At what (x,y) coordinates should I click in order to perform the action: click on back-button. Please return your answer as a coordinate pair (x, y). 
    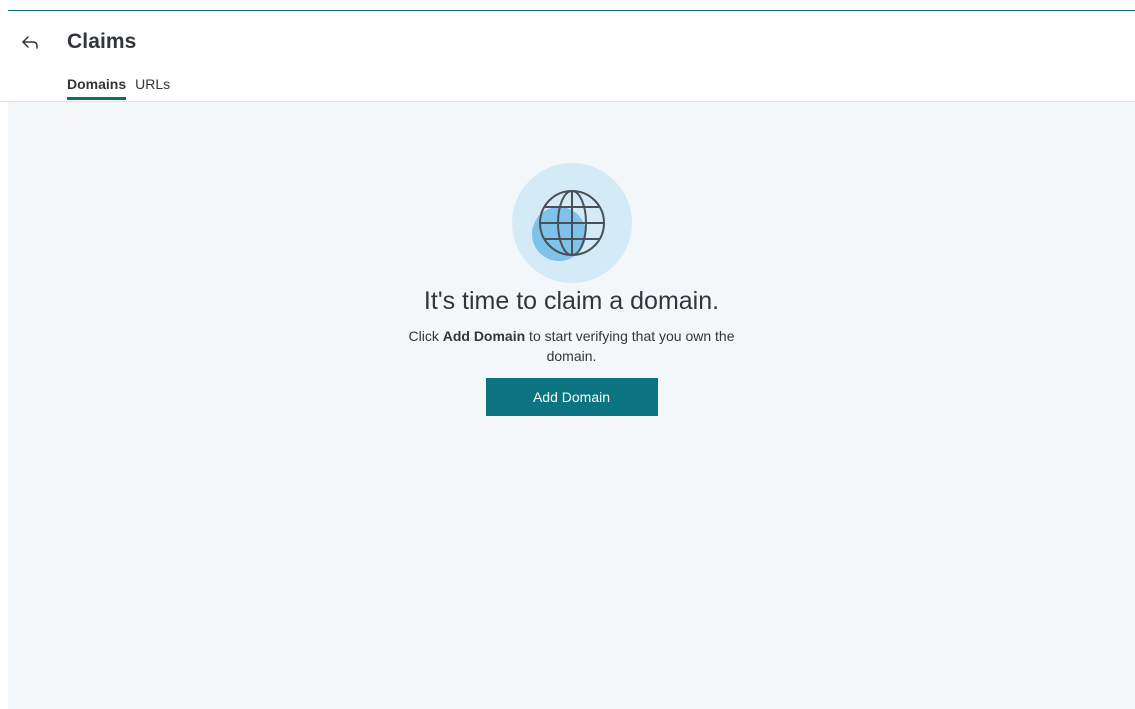
    Looking at the image, I should click on (30, 43).